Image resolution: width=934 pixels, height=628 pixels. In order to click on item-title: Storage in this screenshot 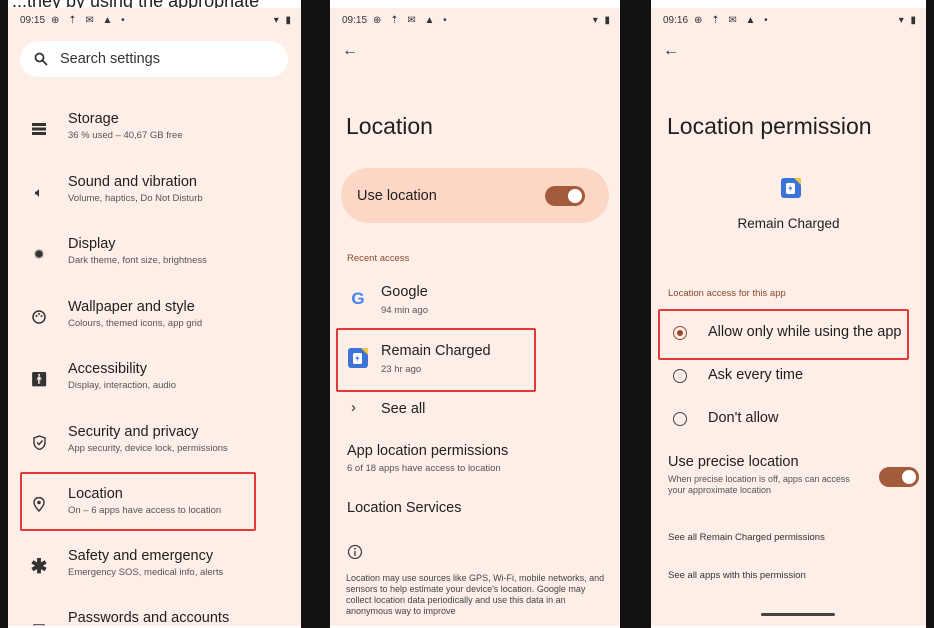, I will do `click(93, 119)`.